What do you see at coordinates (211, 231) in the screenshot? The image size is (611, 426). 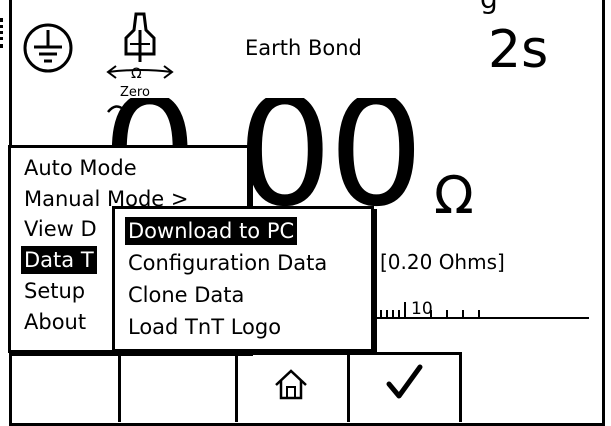 I see `submenu-item-download-to-pc: Download to PC` at bounding box center [211, 231].